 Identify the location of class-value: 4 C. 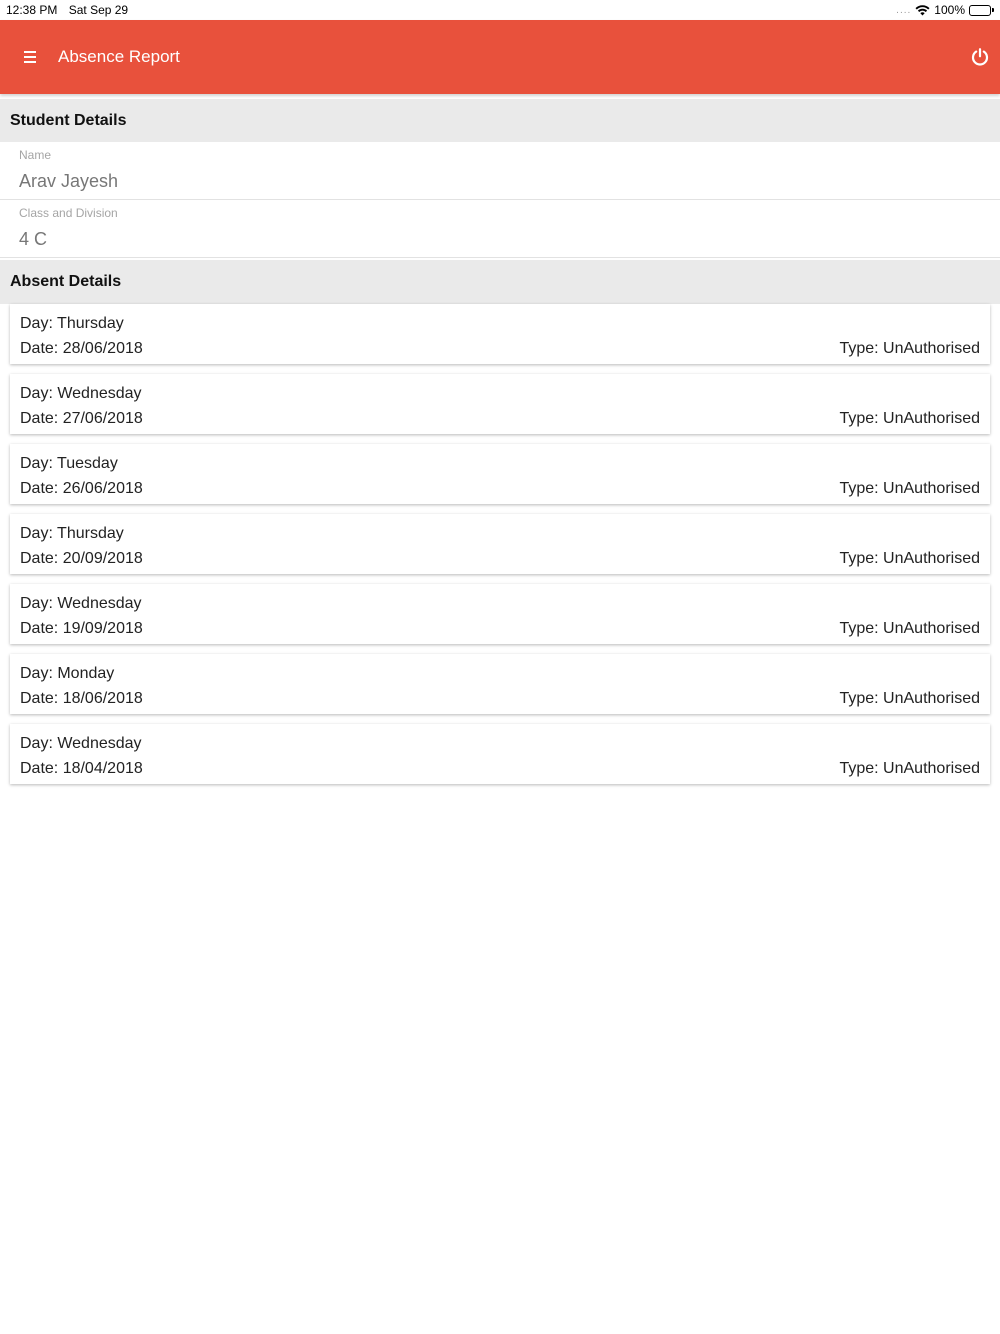
(33, 239).